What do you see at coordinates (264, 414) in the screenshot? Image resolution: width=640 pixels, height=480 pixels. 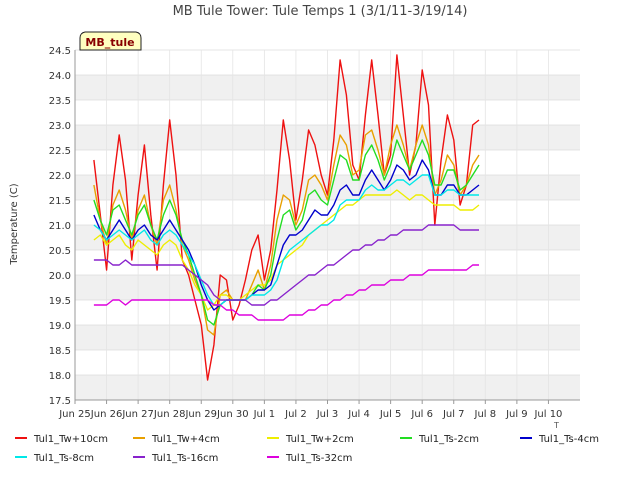 I see `x-tick-label: Jul 1` at bounding box center [264, 414].